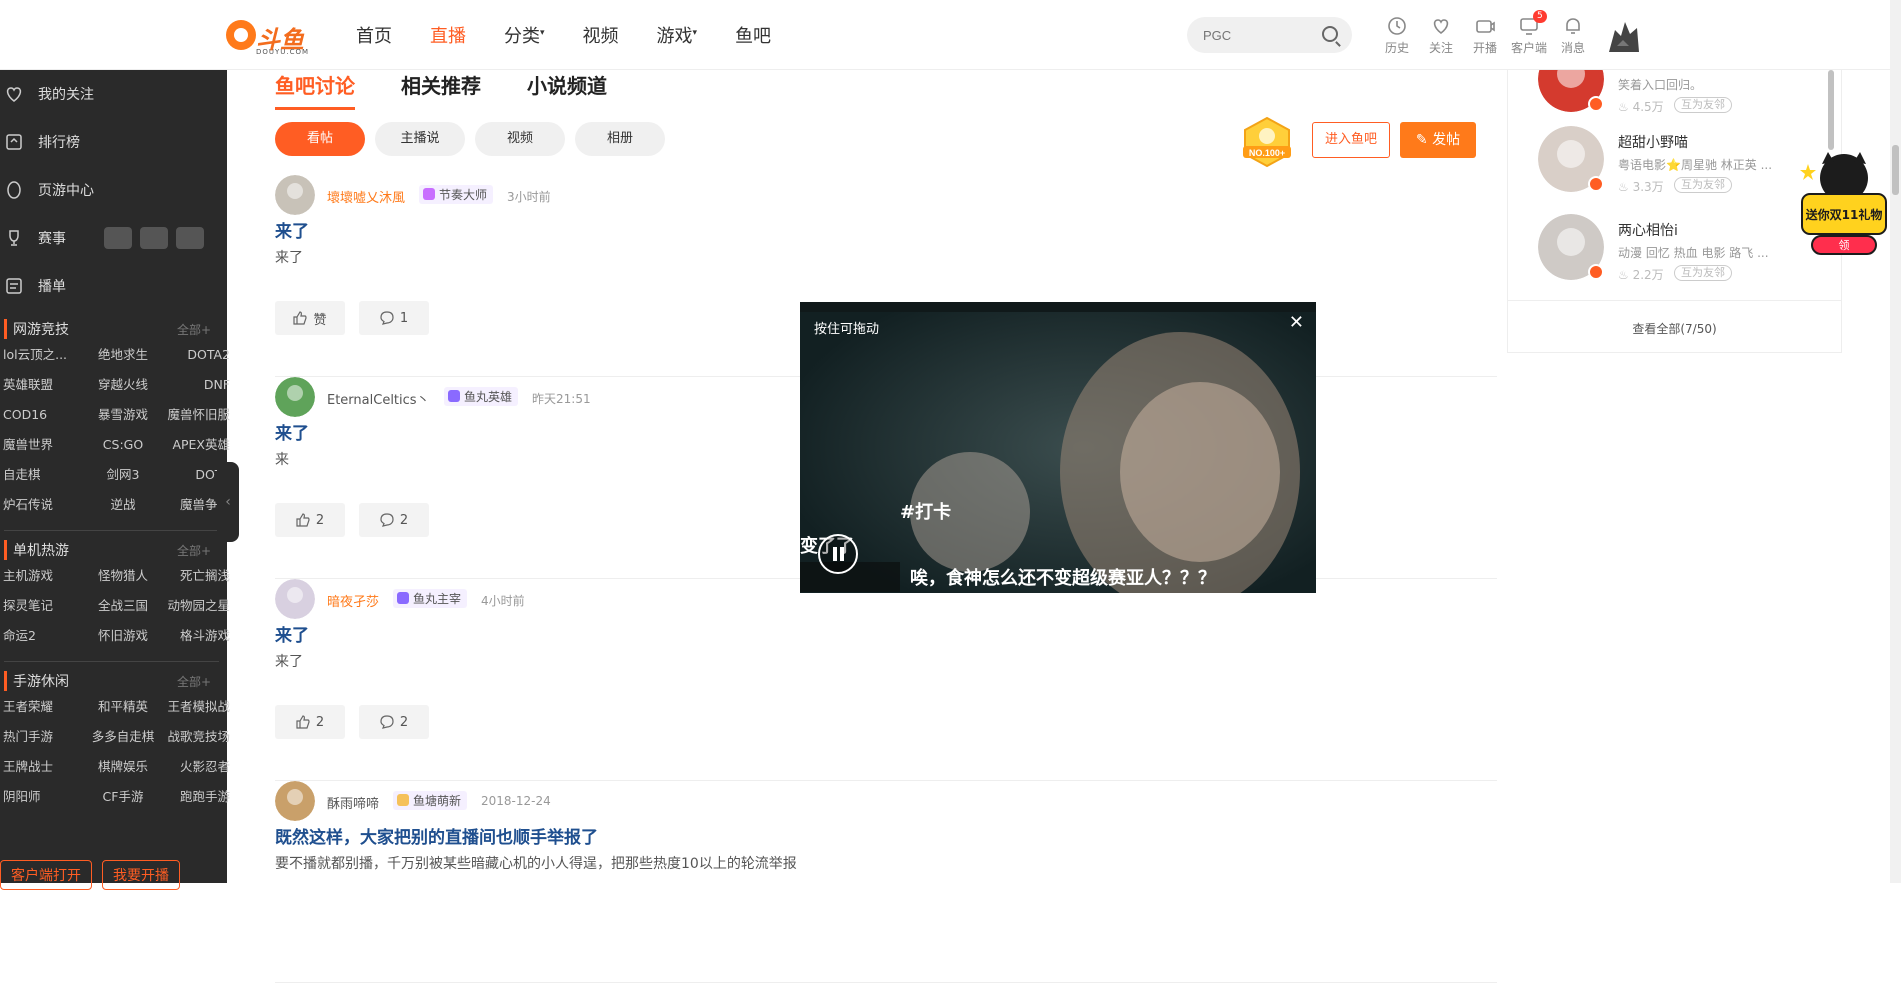 This screenshot has height=983, width=1901. Describe the element at coordinates (43, 576) in the screenshot. I see `category-link: 主机游戏` at that location.